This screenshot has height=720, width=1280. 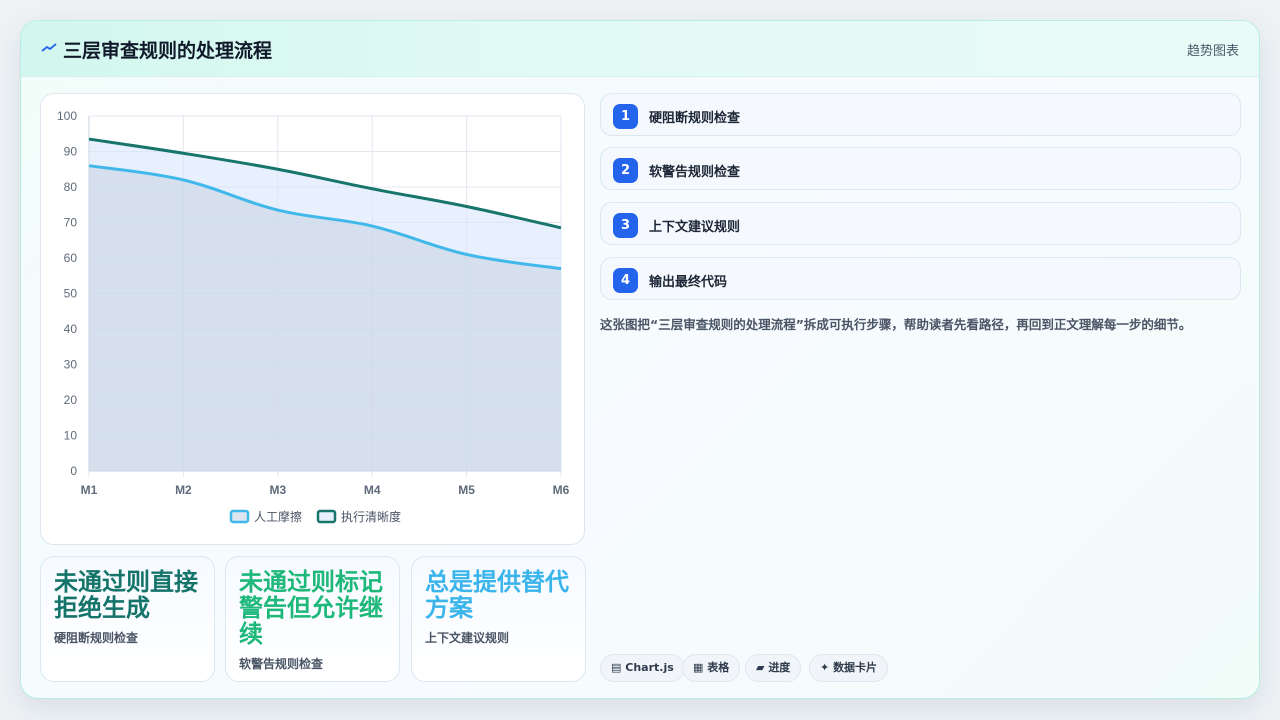 I want to click on x-tick-label: M6, so click(x=561, y=490).